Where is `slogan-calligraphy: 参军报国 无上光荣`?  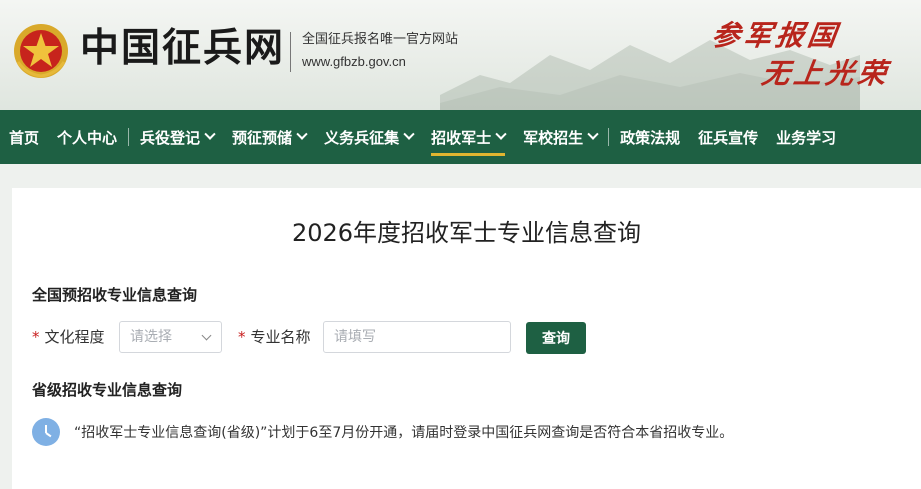
slogan-calligraphy: 参军报国 无上光荣 is located at coordinates (800, 52).